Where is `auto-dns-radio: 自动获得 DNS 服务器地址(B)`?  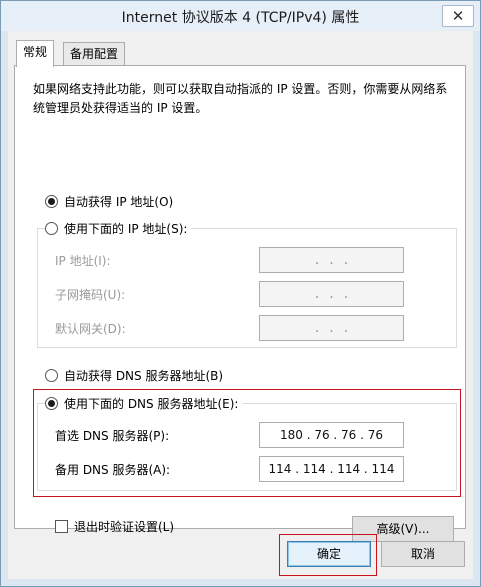
auto-dns-radio: 自动获得 DNS 服务器地址(B) is located at coordinates (134, 376).